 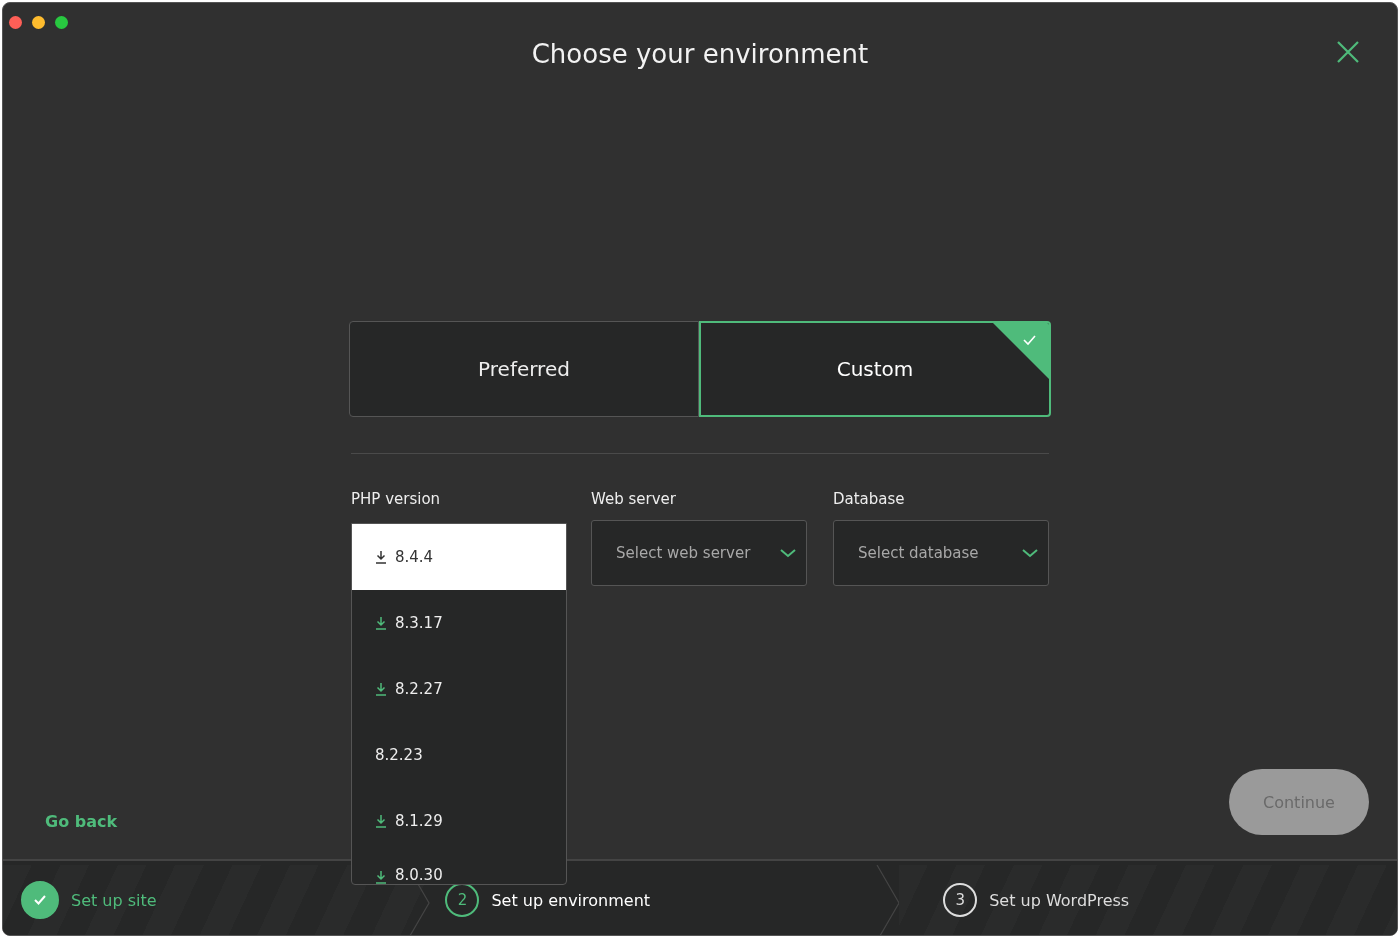 What do you see at coordinates (699, 553) in the screenshot?
I see `select-field: Select web server` at bounding box center [699, 553].